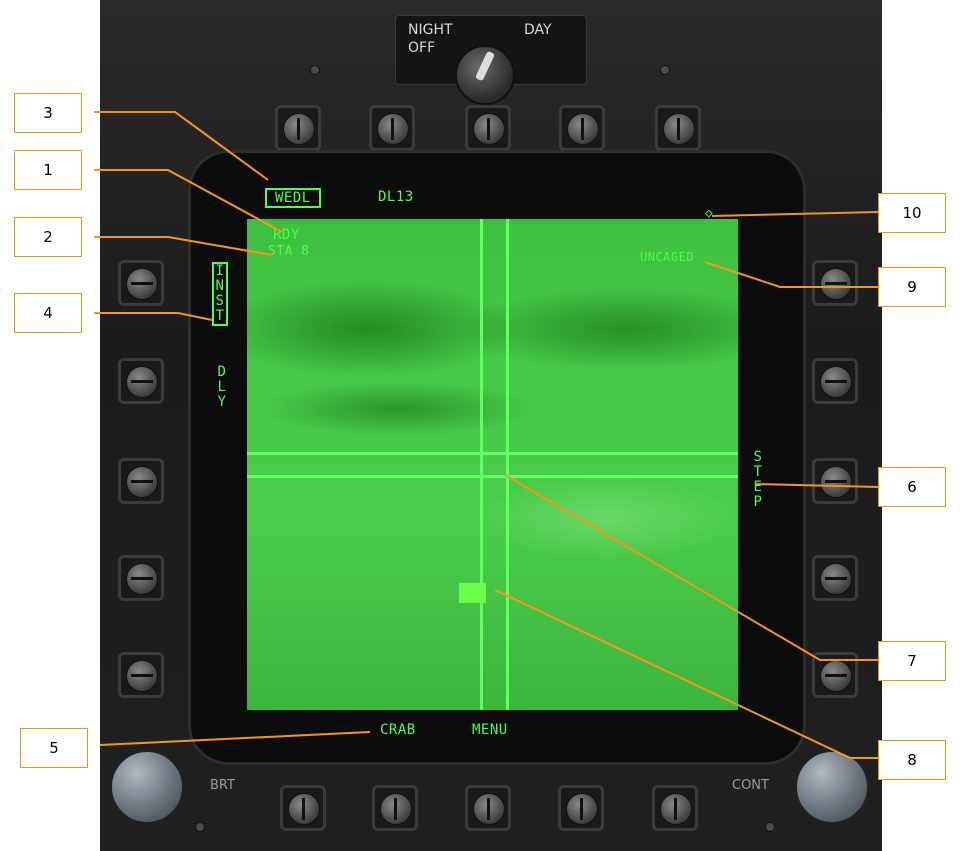 The height and width of the screenshot is (851, 964). I want to click on callout-5: 5, so click(54, 748).